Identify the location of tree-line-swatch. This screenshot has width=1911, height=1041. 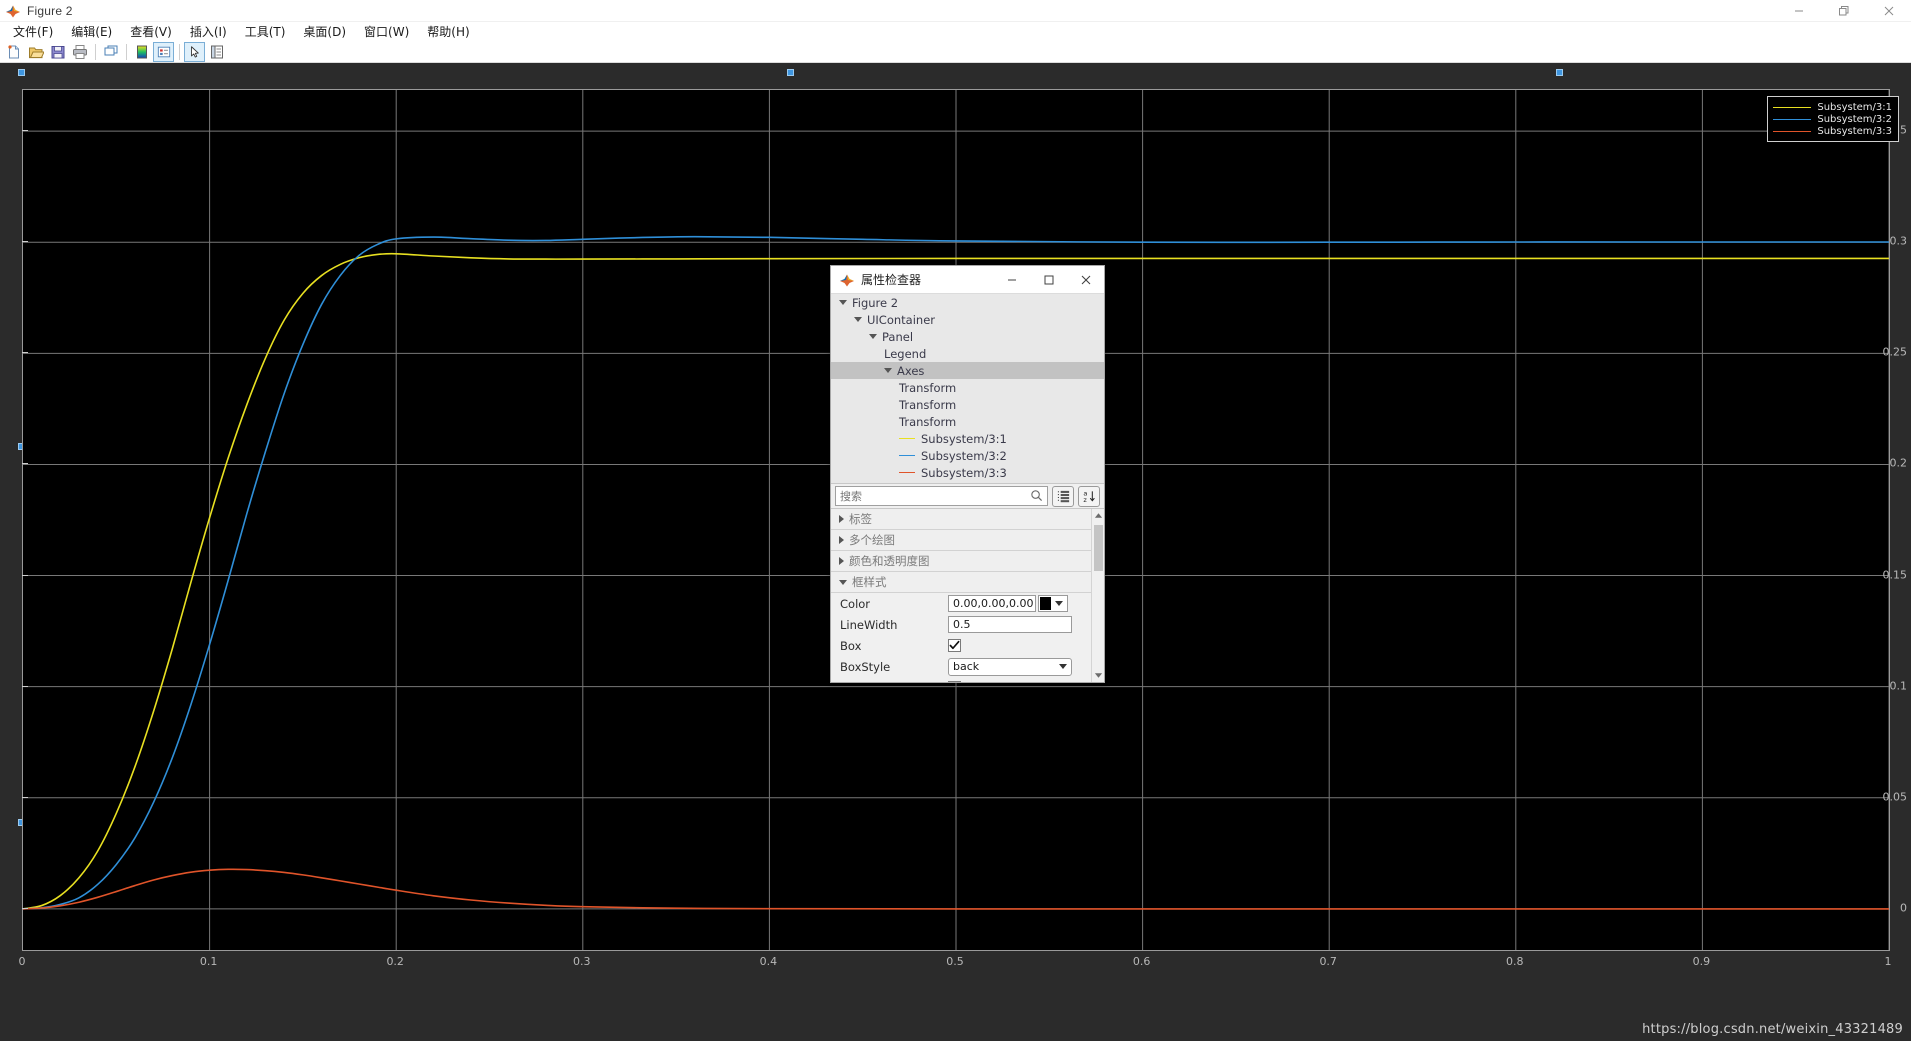
(907, 438).